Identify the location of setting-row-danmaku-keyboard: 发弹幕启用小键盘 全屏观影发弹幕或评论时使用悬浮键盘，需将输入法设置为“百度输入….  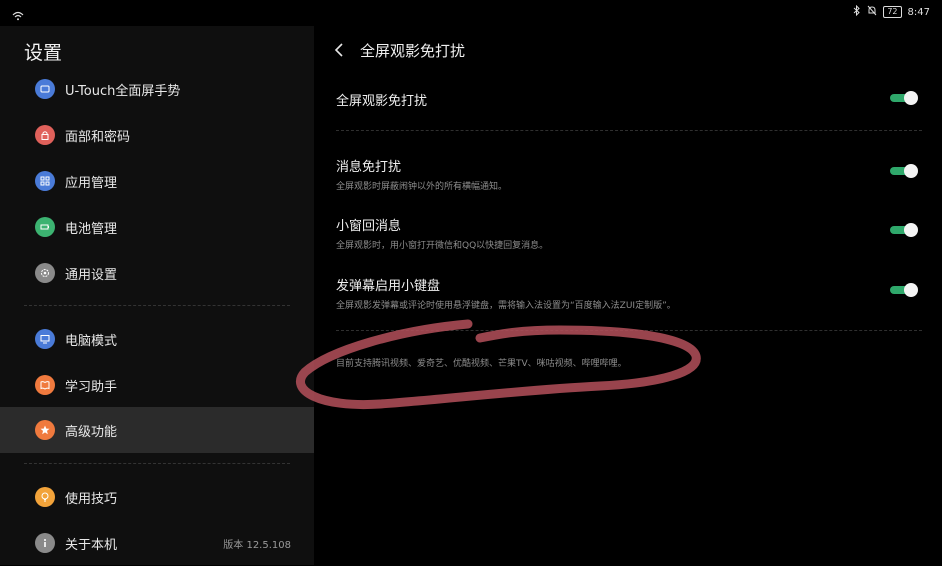
(629, 293).